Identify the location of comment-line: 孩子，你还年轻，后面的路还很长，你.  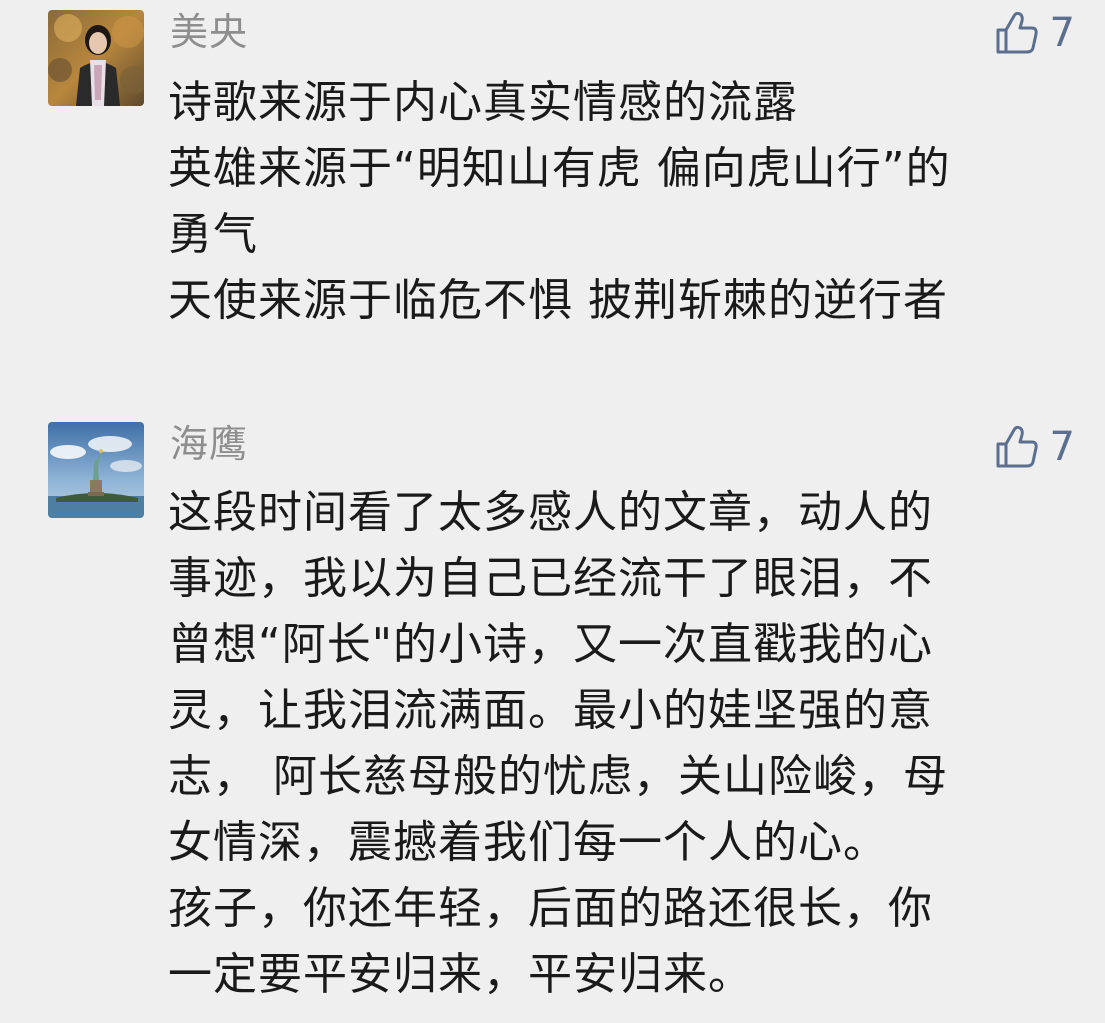
(550, 908).